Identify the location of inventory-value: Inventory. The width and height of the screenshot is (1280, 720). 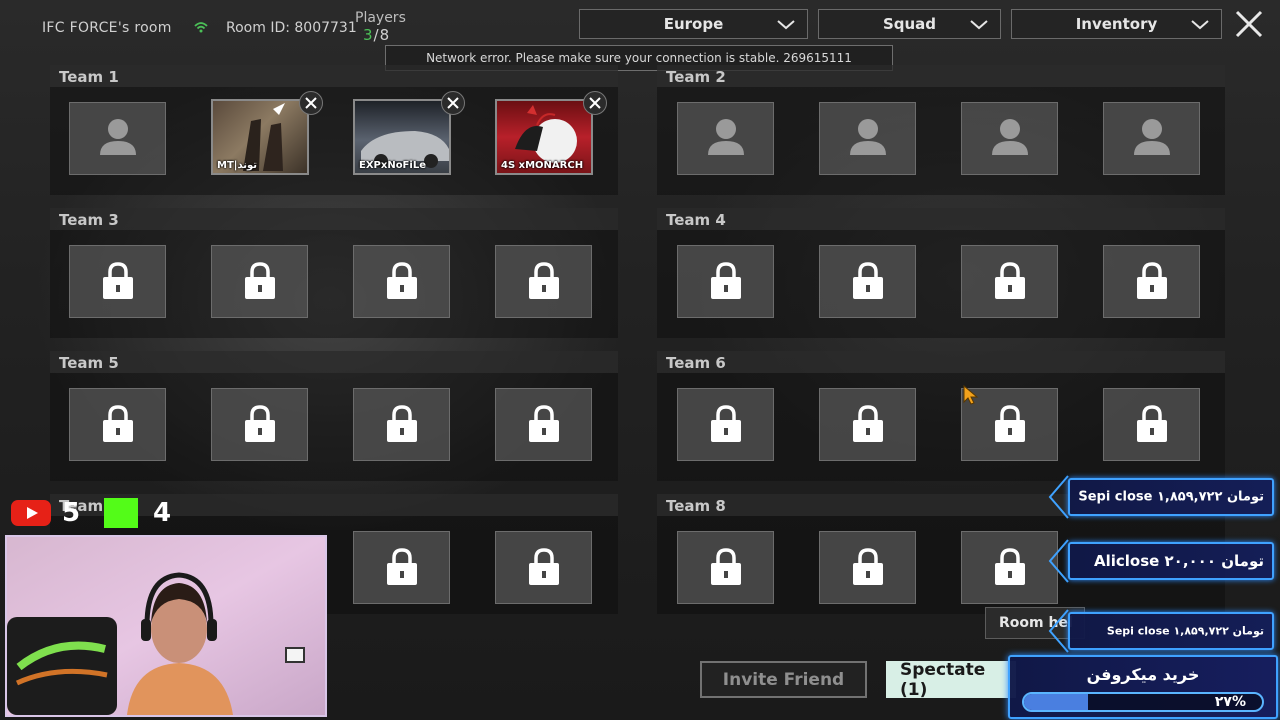
(1116, 24).